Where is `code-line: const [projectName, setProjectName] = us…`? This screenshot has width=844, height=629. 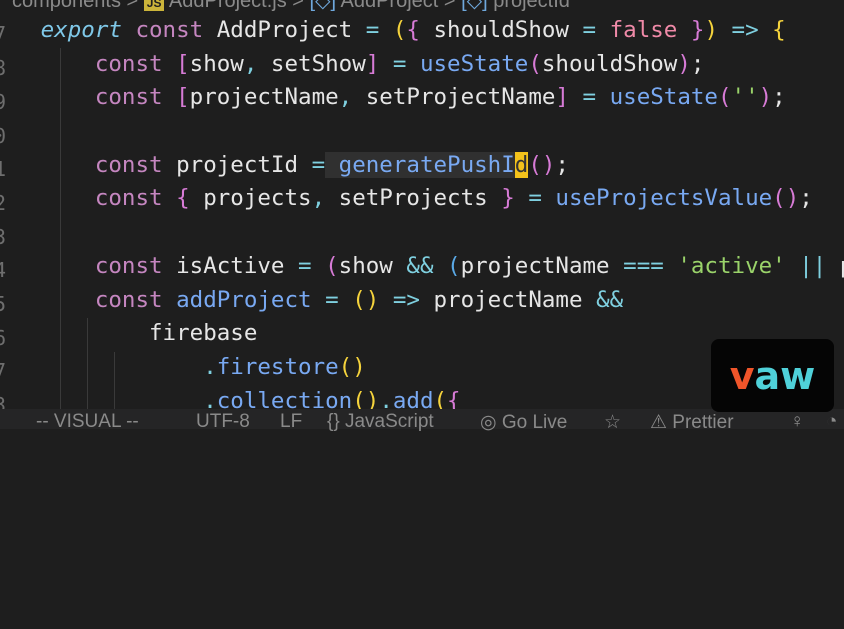 code-line: const [projectName, setProjectName] = us… is located at coordinates (422, 98).